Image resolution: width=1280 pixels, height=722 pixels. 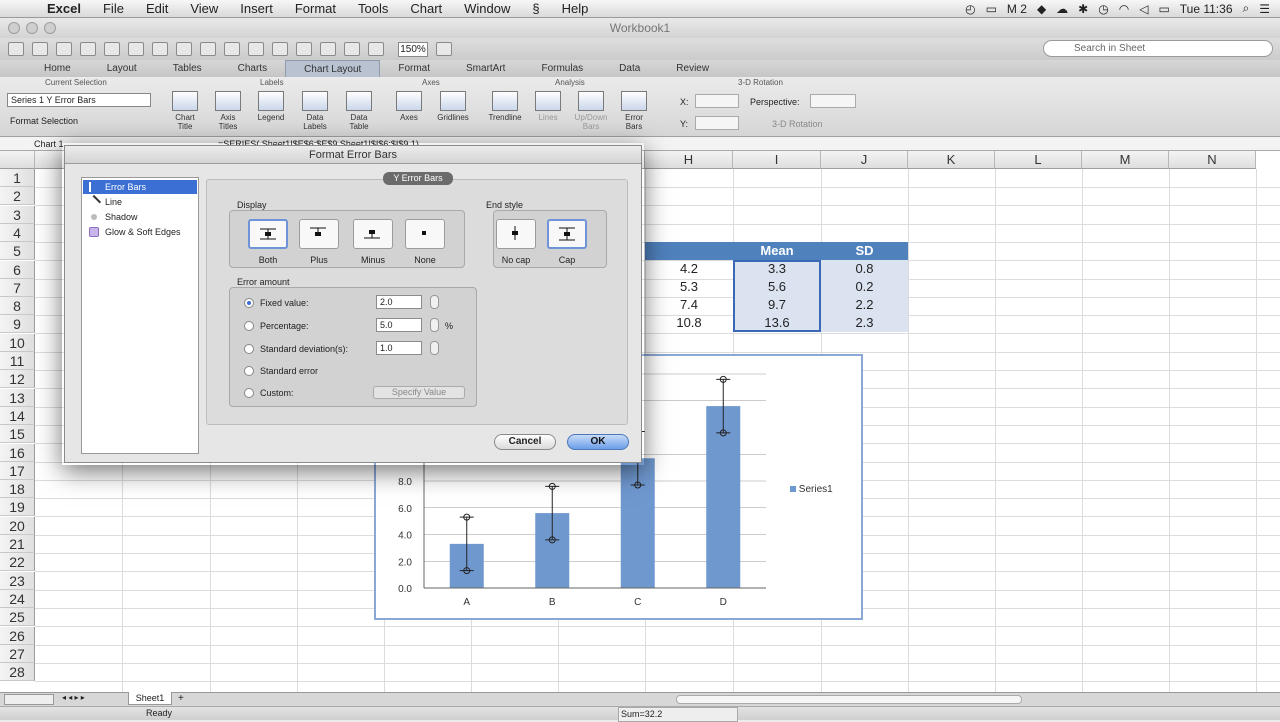 I want to click on filter-icon, so click(x=328, y=49).